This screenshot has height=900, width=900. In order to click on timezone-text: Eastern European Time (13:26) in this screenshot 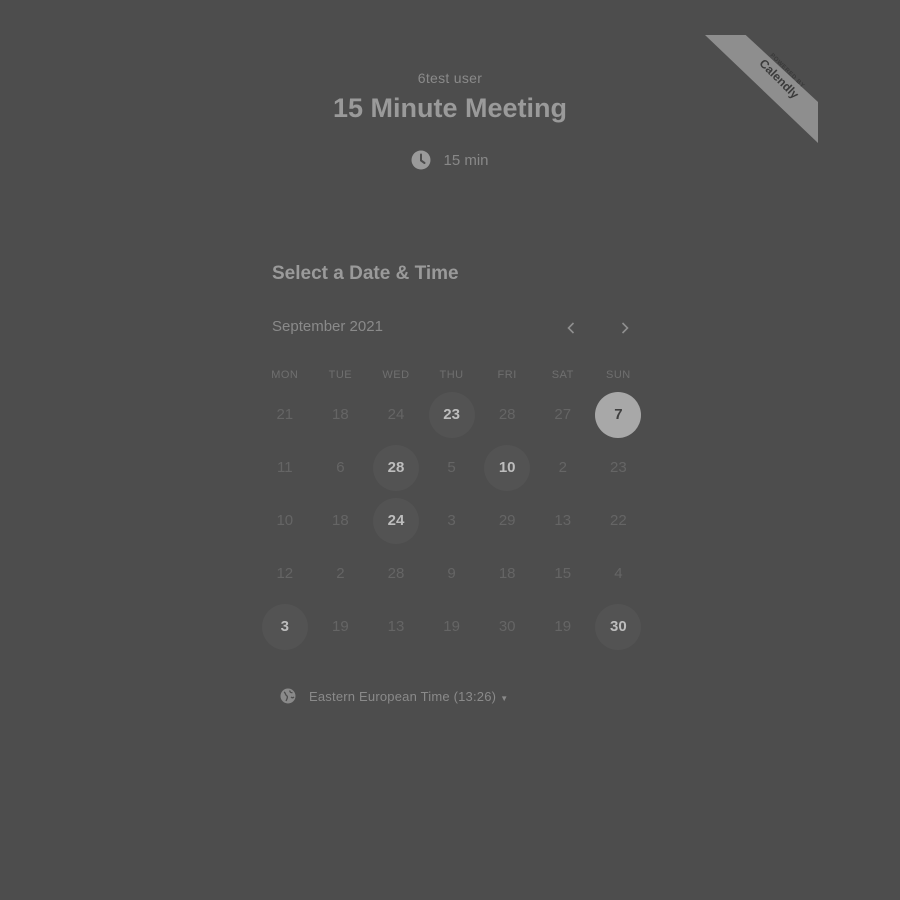, I will do `click(403, 696)`.